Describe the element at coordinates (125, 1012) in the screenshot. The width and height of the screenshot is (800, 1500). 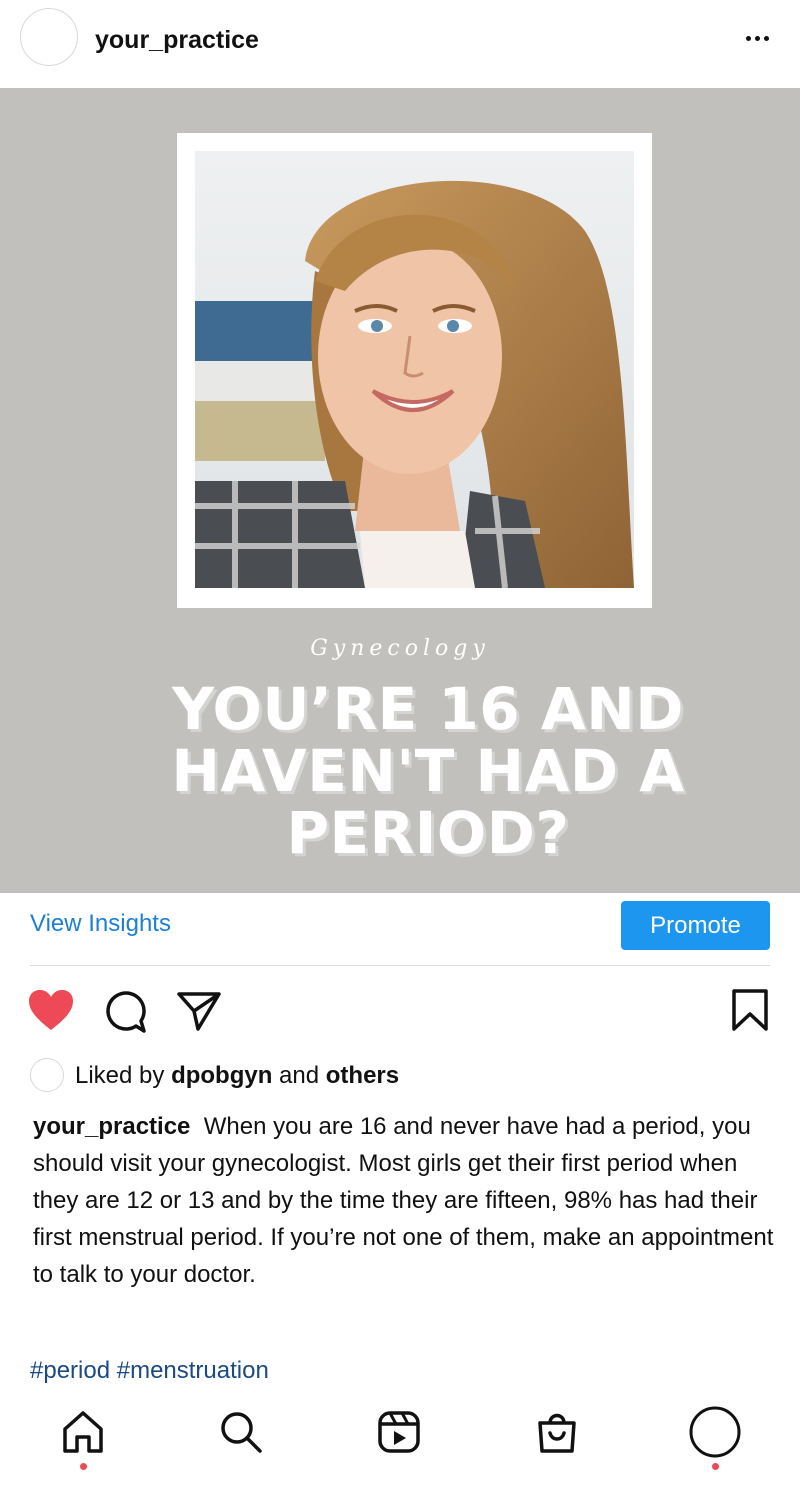
I see `comment-icon` at that location.